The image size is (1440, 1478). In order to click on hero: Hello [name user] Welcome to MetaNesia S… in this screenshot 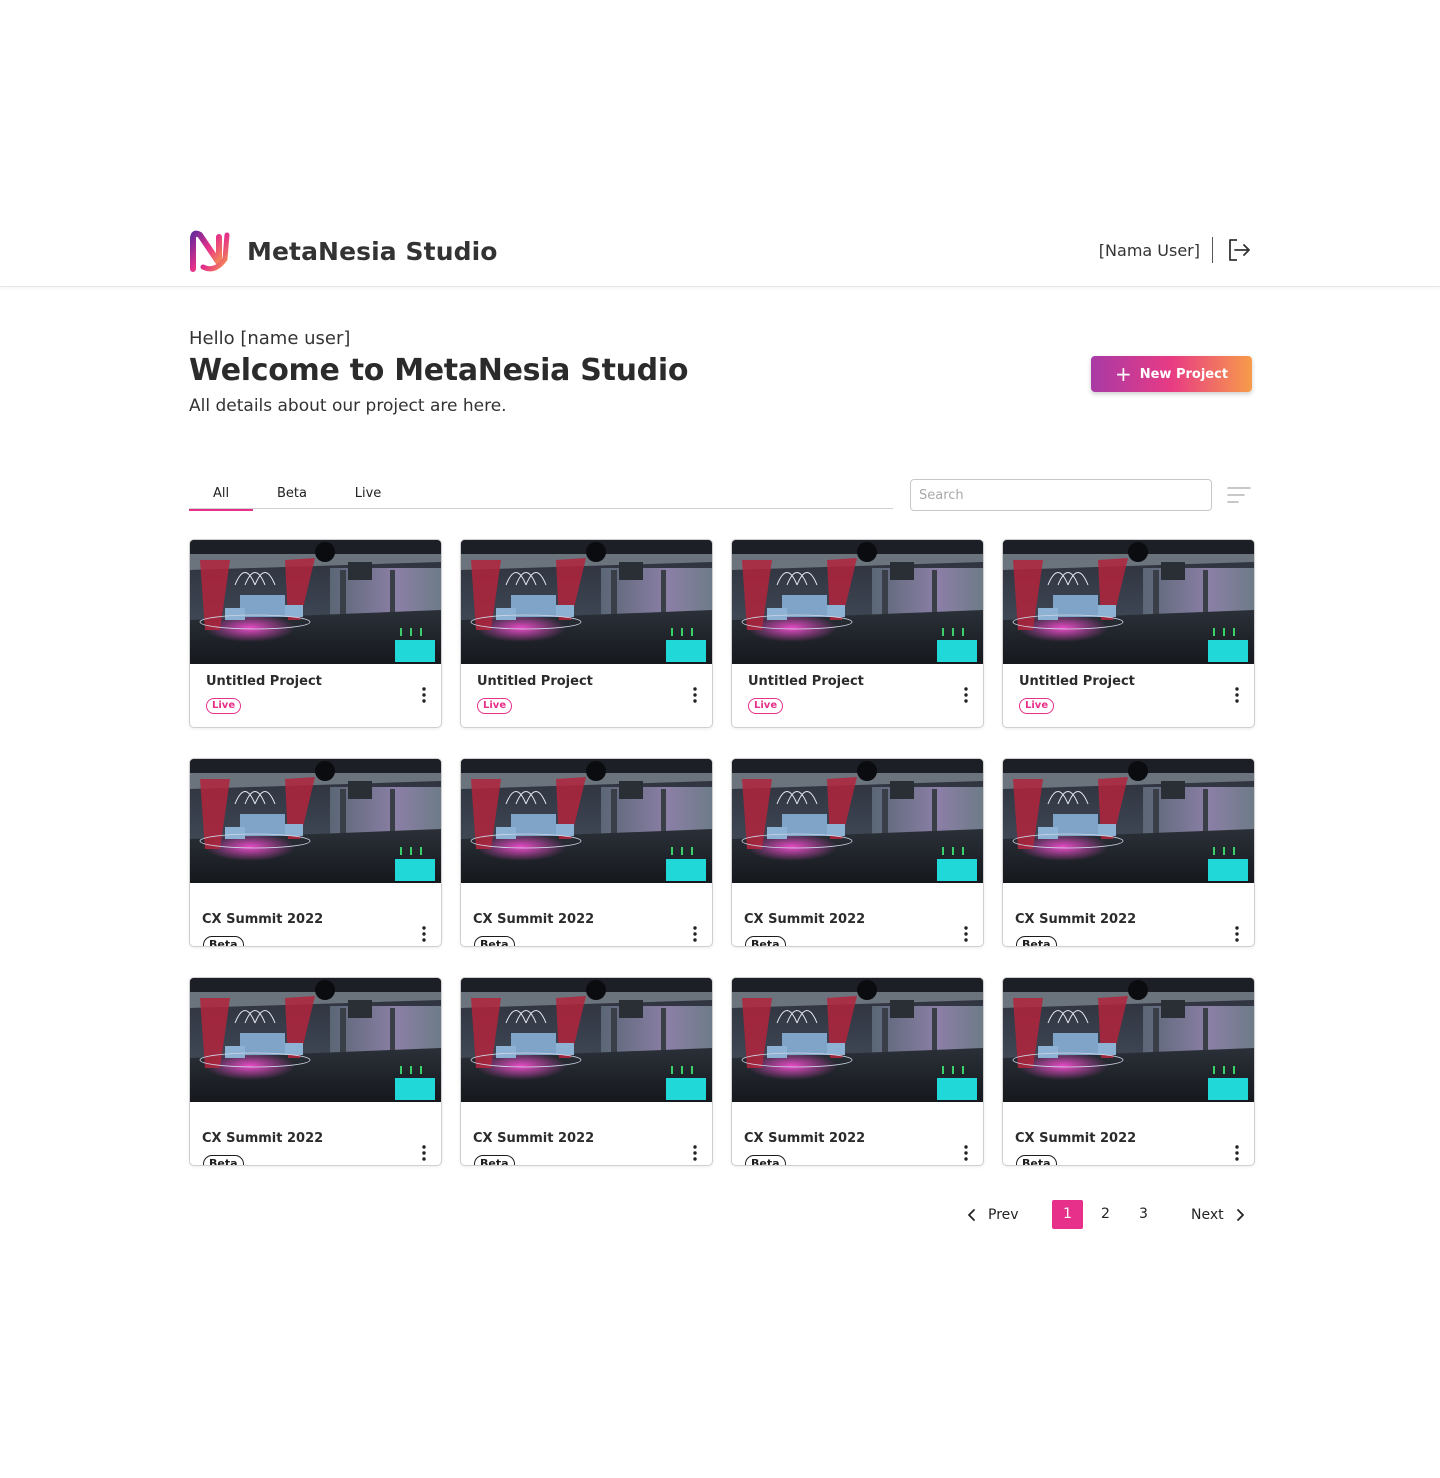, I will do `click(438, 372)`.